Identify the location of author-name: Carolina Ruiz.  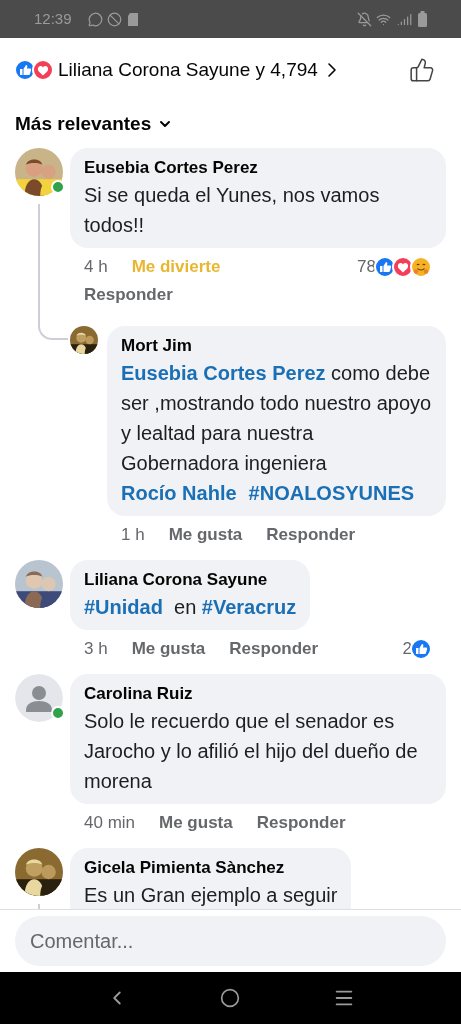
(139, 694).